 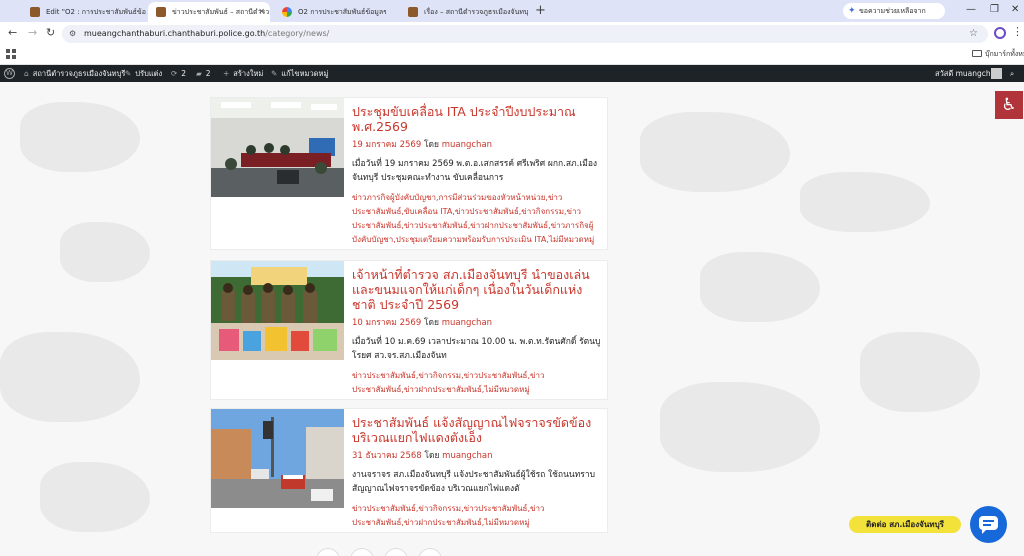 I want to click on post-meta: 19 มกราคม 2569 โดย muangchan, so click(x=422, y=145).